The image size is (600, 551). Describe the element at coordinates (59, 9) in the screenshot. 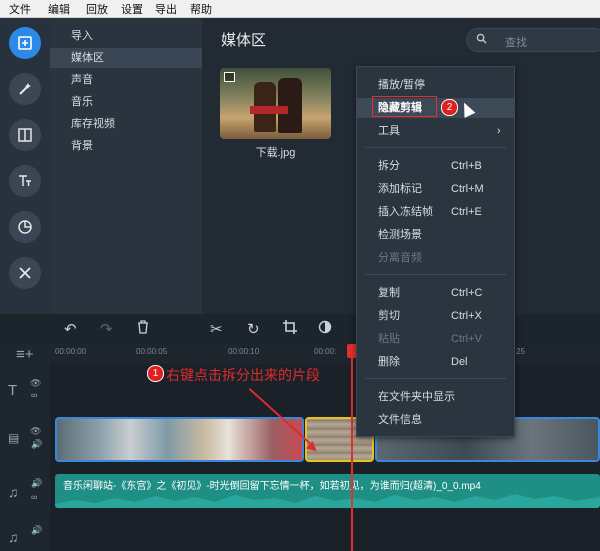

I see `menu-edit: 编辑` at that location.